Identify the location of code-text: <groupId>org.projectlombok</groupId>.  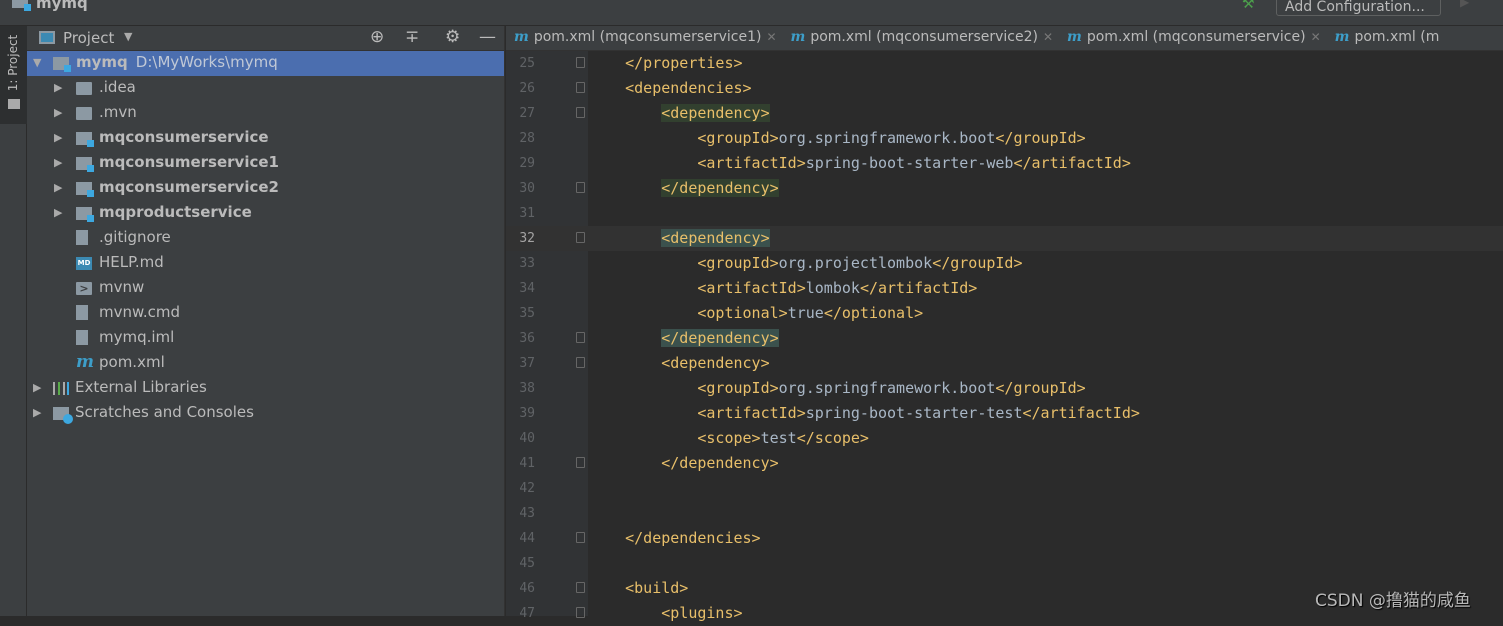
(805, 263).